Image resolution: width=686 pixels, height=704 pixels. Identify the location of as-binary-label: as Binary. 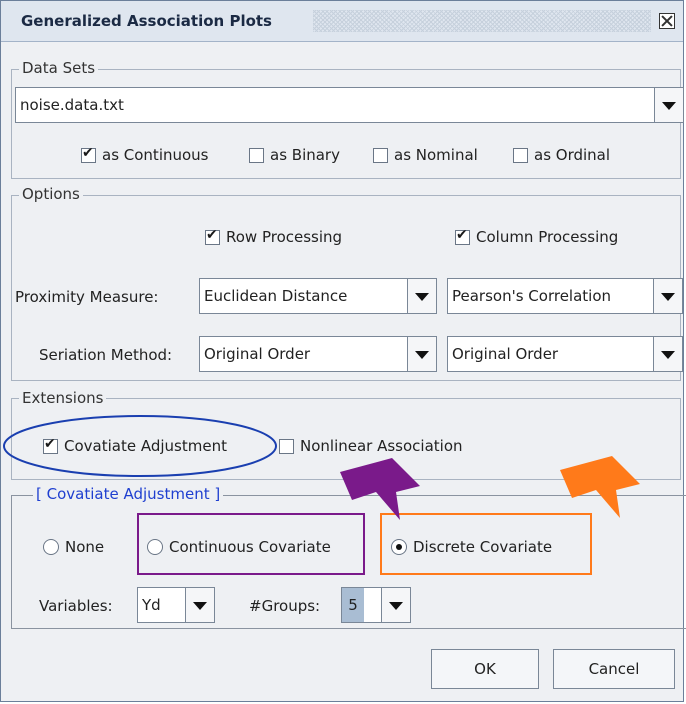
(305, 155).